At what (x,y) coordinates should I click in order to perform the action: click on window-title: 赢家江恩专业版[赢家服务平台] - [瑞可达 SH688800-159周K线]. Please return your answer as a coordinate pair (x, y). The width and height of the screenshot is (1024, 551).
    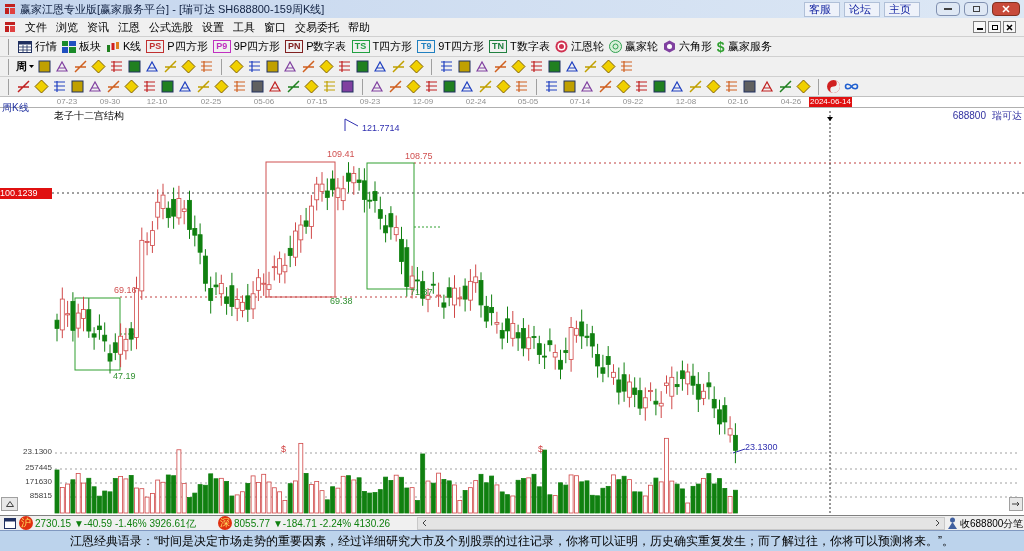
    Looking at the image, I should click on (172, 9).